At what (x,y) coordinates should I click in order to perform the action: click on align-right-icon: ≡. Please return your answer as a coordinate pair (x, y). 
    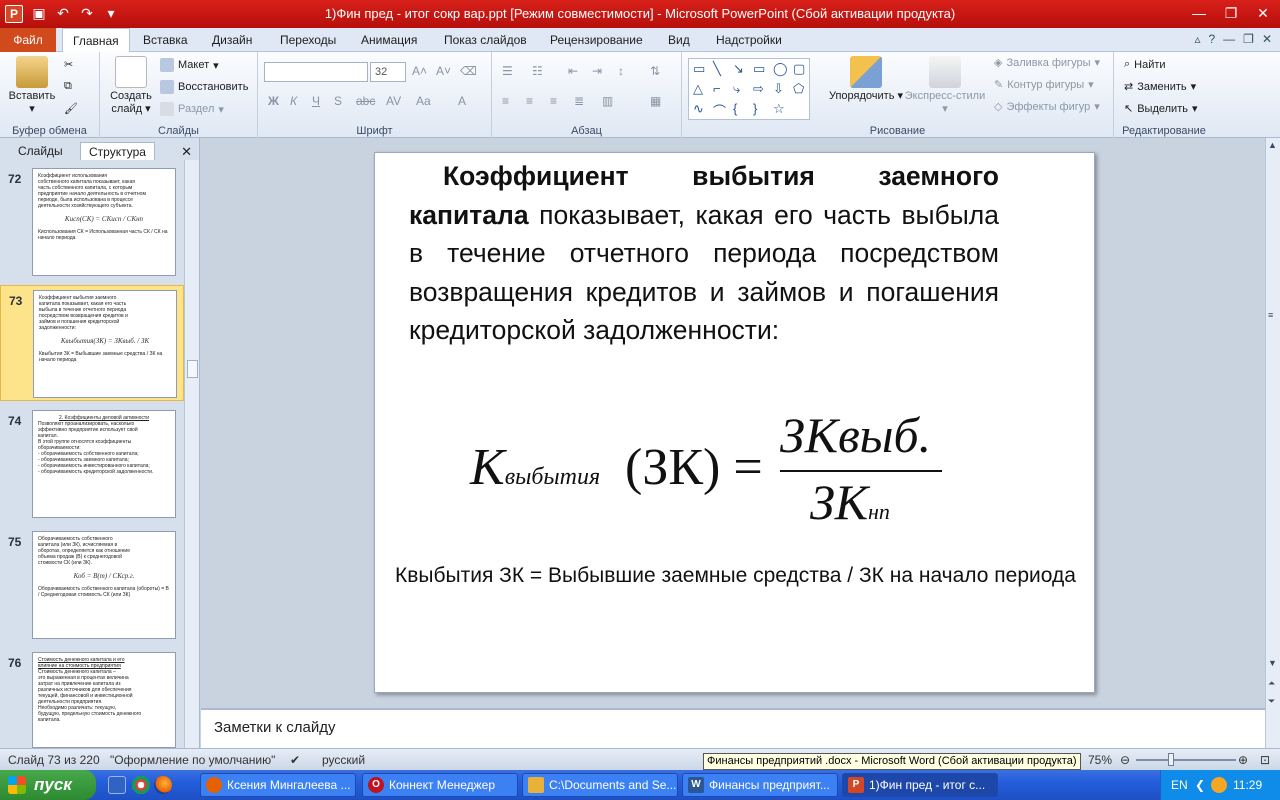
    Looking at the image, I should click on (553, 101).